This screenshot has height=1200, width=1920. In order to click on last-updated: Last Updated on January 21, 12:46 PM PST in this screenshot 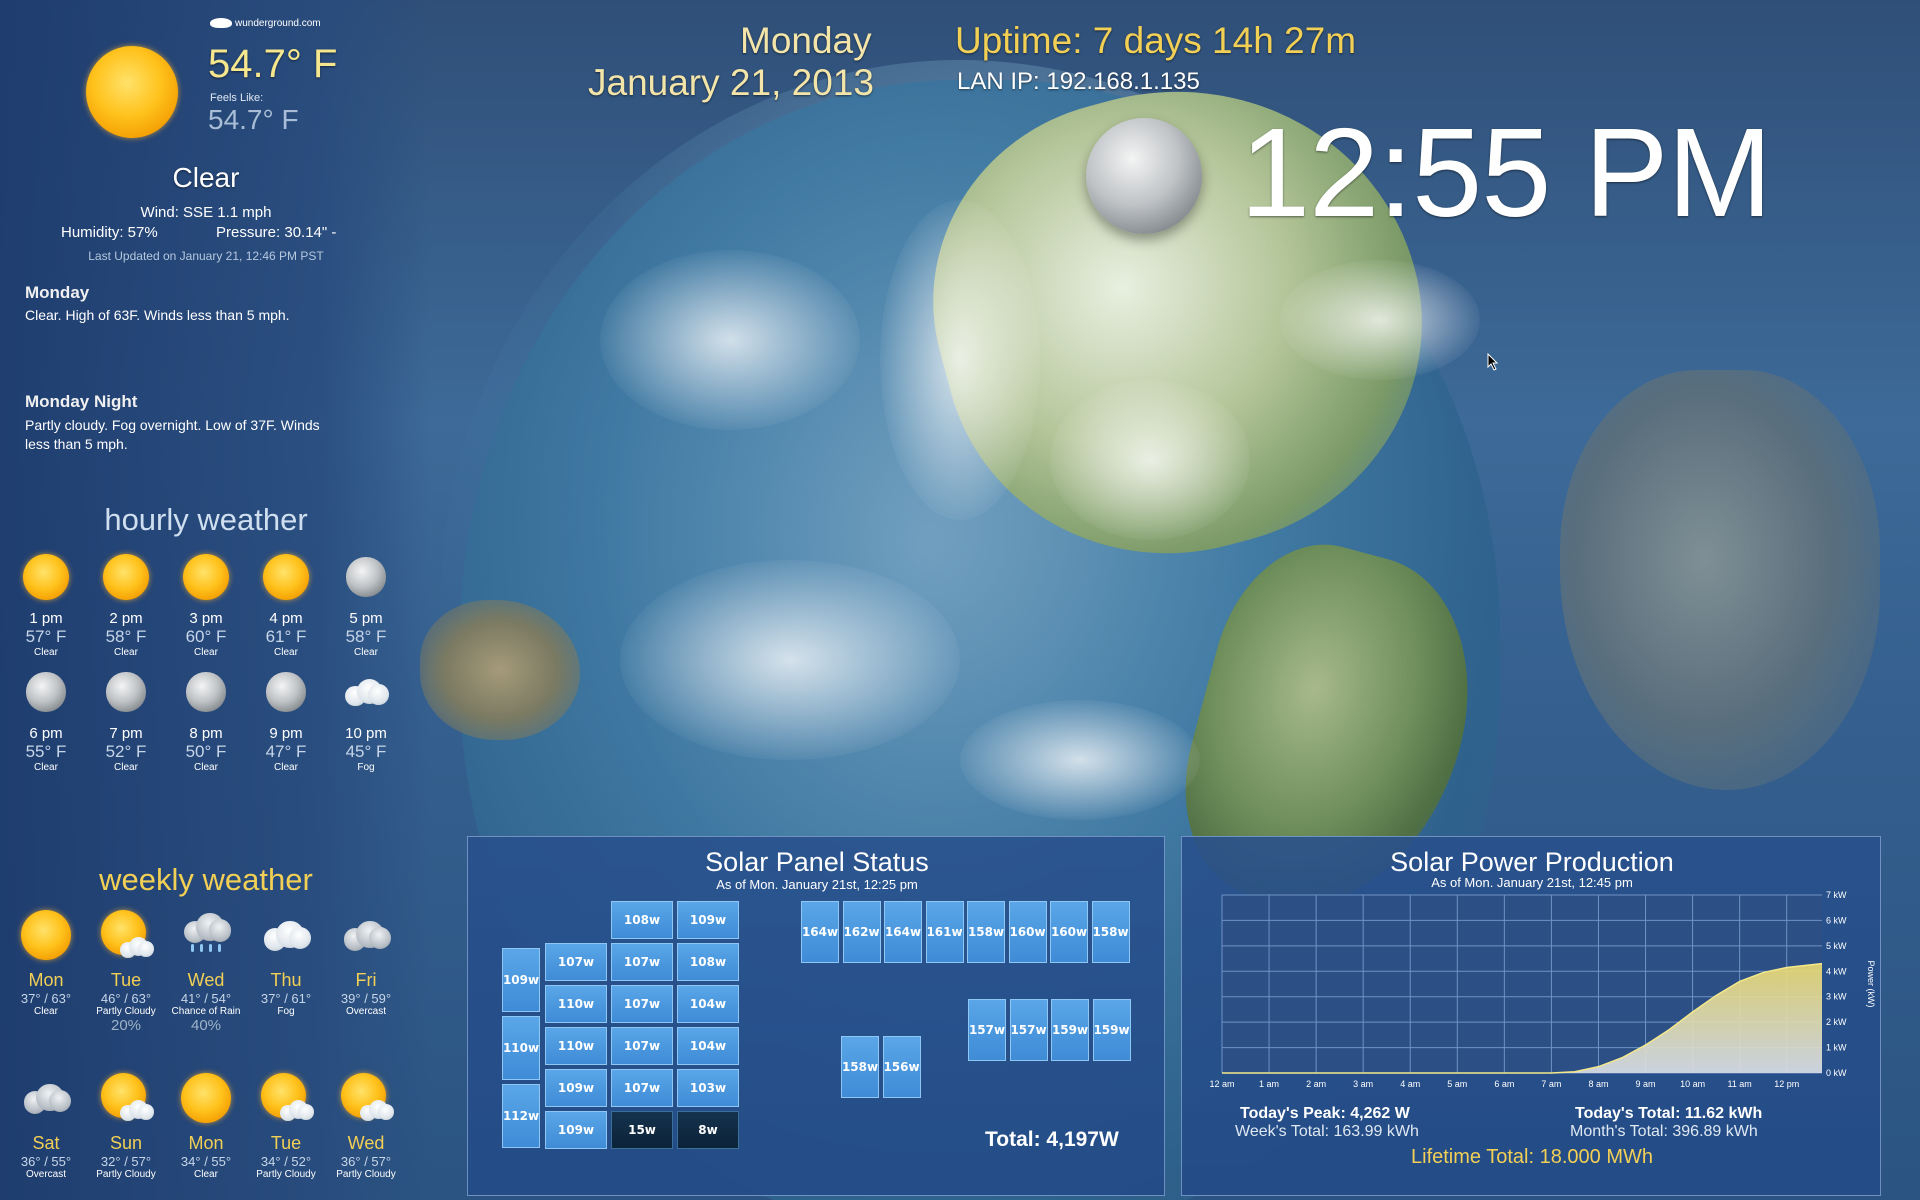, I will do `click(206, 256)`.